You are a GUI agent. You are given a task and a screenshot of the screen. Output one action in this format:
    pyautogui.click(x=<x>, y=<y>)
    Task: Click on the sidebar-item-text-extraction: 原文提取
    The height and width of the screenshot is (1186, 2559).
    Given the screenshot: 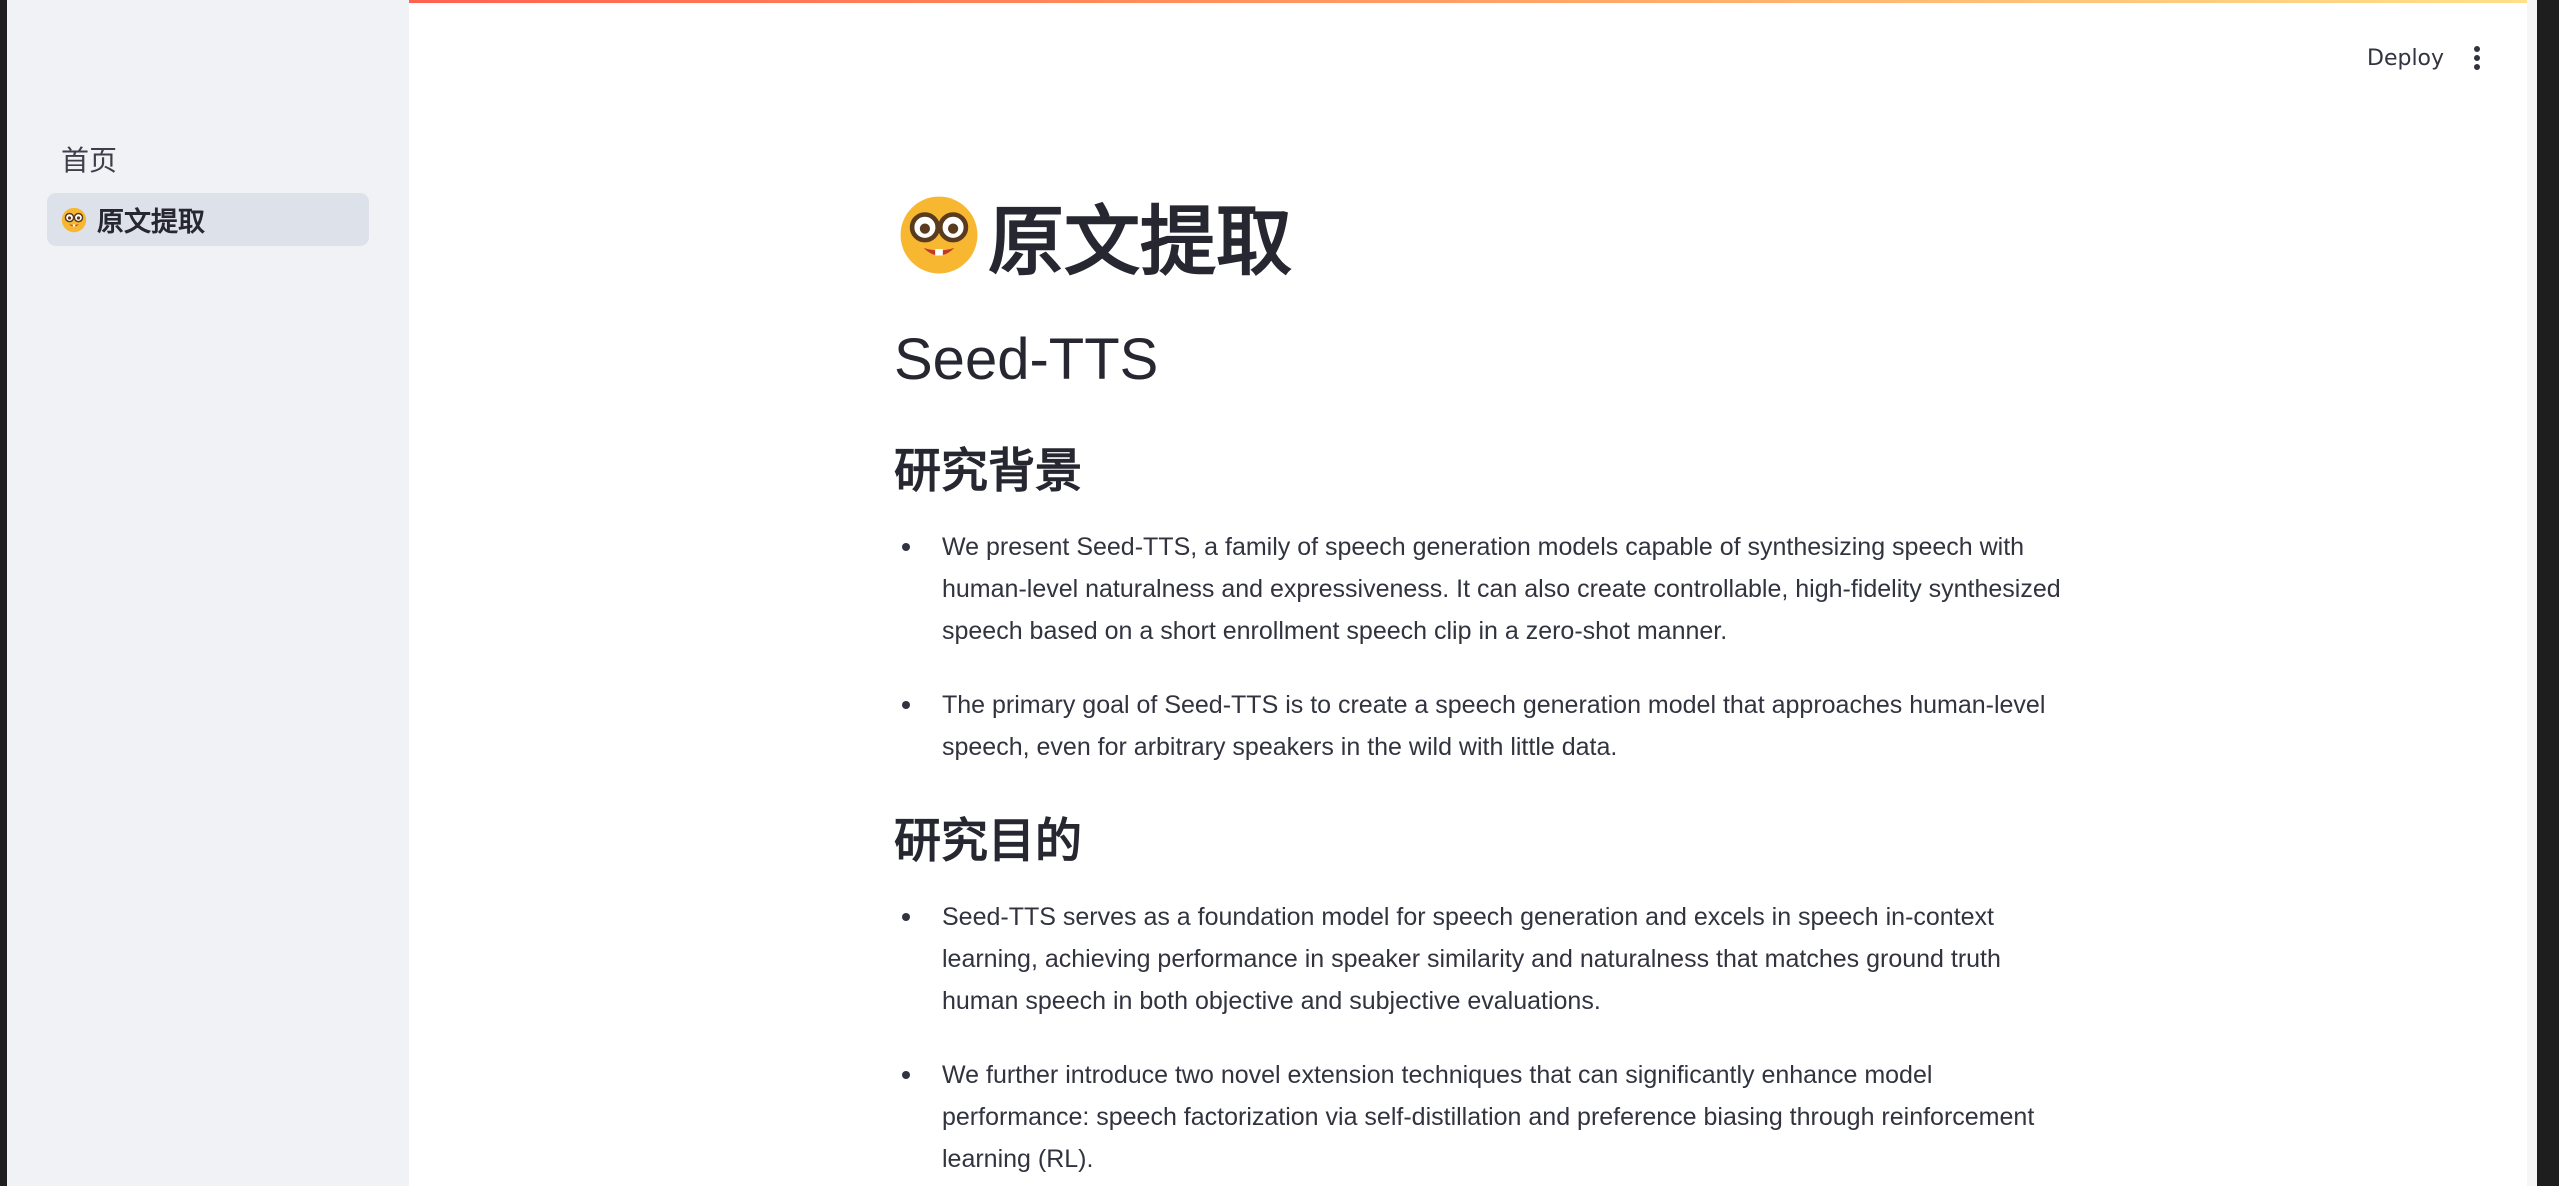 What is the action you would take?
    pyautogui.click(x=208, y=219)
    